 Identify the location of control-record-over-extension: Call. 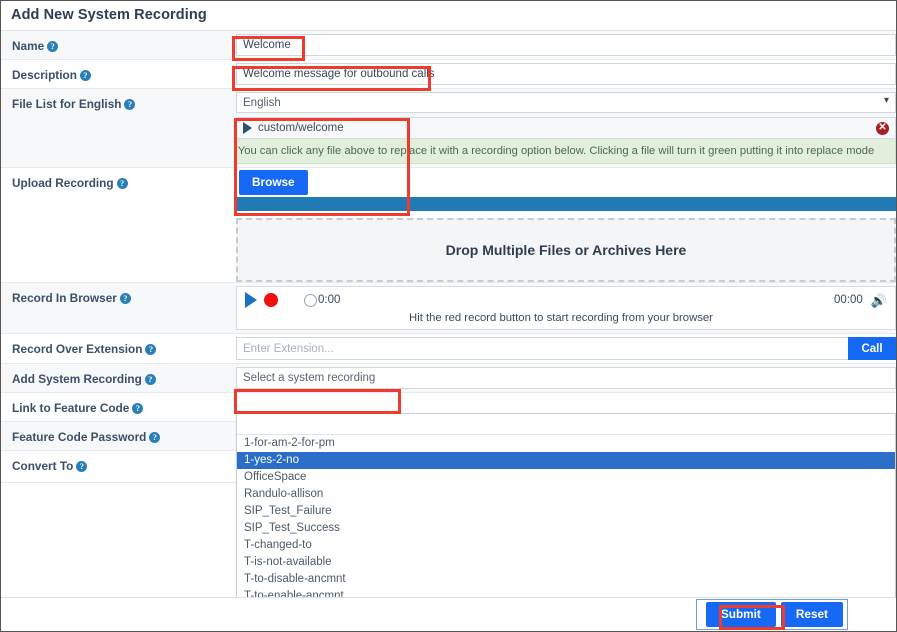
(566, 348).